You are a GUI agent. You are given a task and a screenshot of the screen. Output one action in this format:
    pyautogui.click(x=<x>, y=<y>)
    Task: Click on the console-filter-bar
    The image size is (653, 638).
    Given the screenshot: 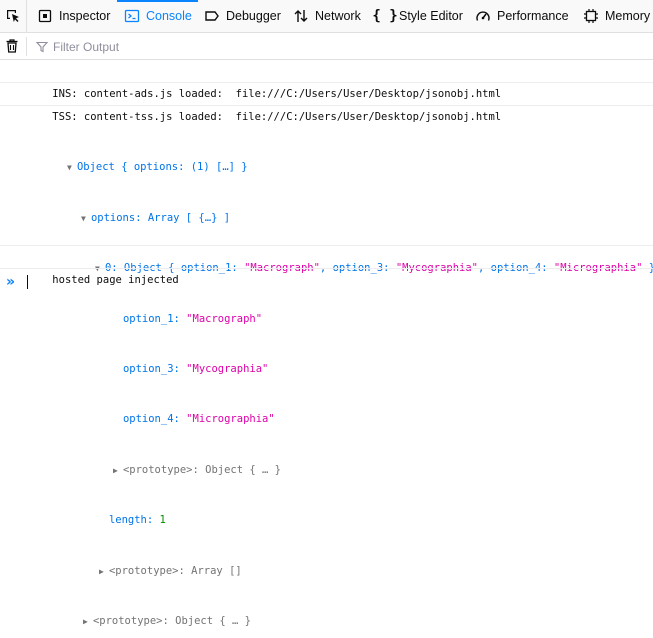 What is the action you would take?
    pyautogui.click(x=326, y=46)
    